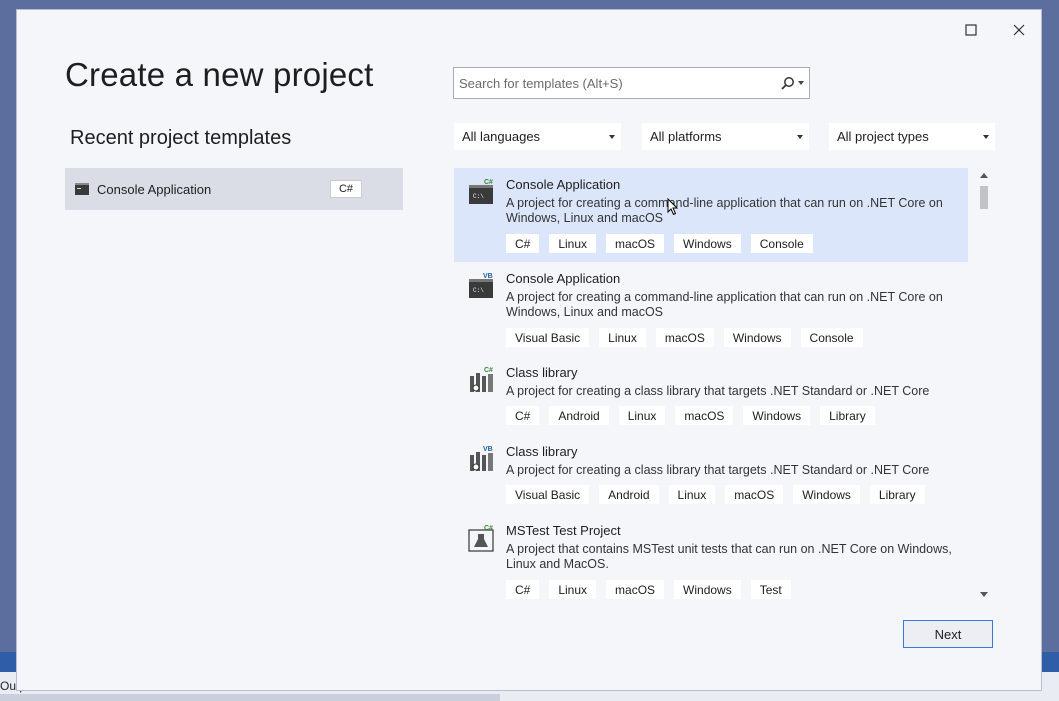  What do you see at coordinates (725, 136) in the screenshot?
I see `platform-filter: All platforms` at bounding box center [725, 136].